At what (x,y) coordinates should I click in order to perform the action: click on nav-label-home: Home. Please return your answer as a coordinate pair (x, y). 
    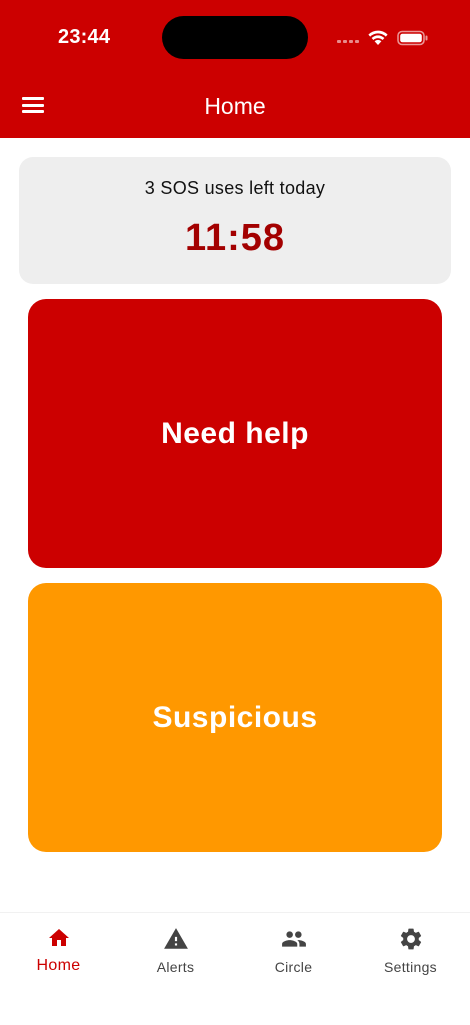
    Looking at the image, I should click on (58, 965).